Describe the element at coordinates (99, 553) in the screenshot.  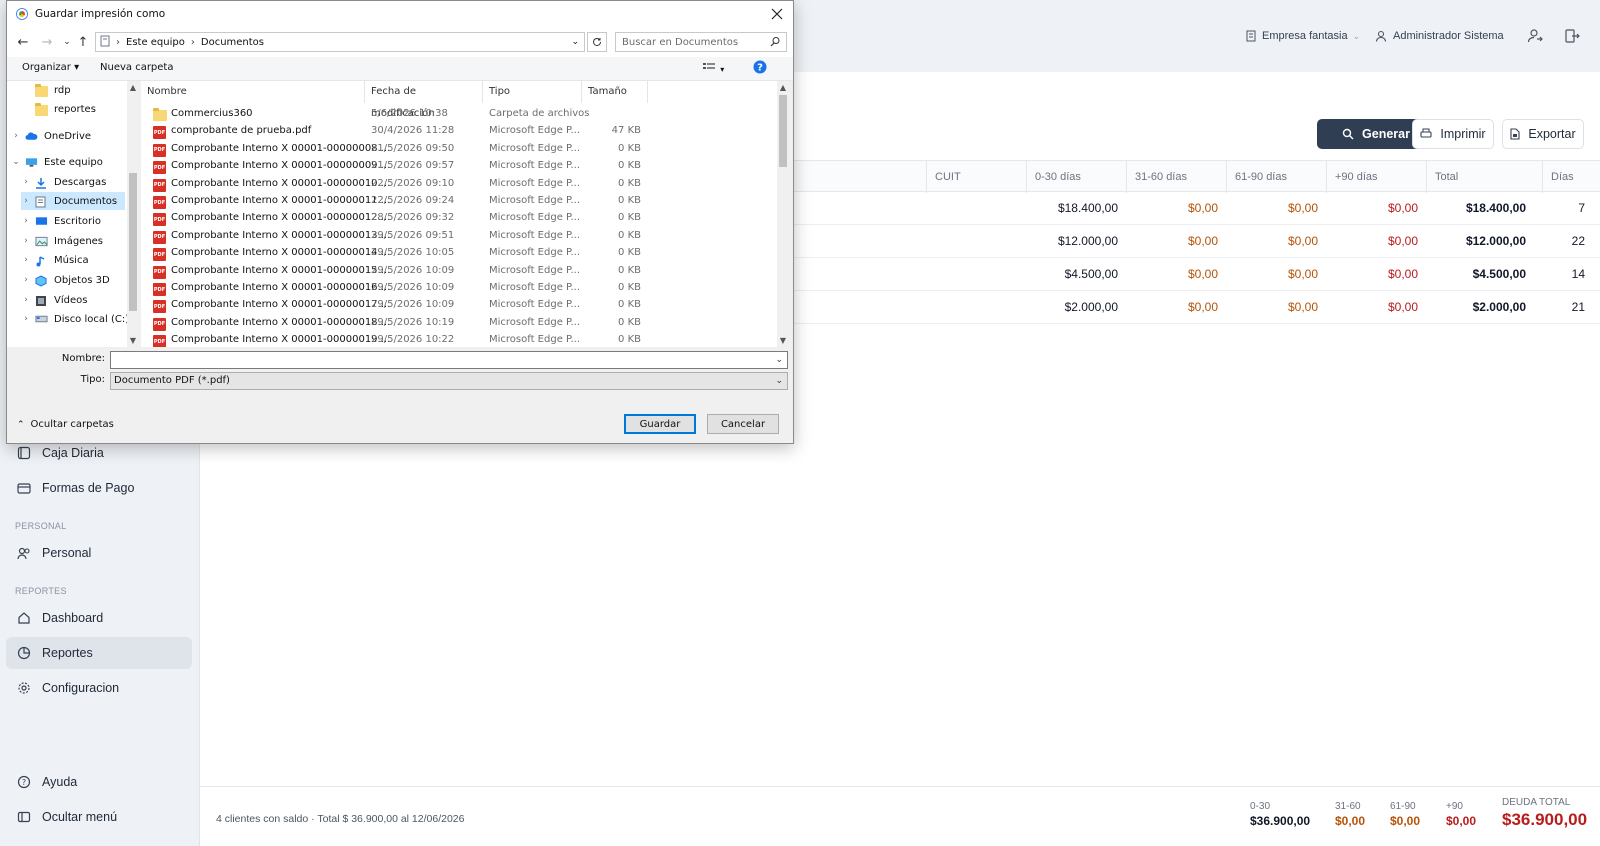
I see `sidebar-item-personal: Personal` at that location.